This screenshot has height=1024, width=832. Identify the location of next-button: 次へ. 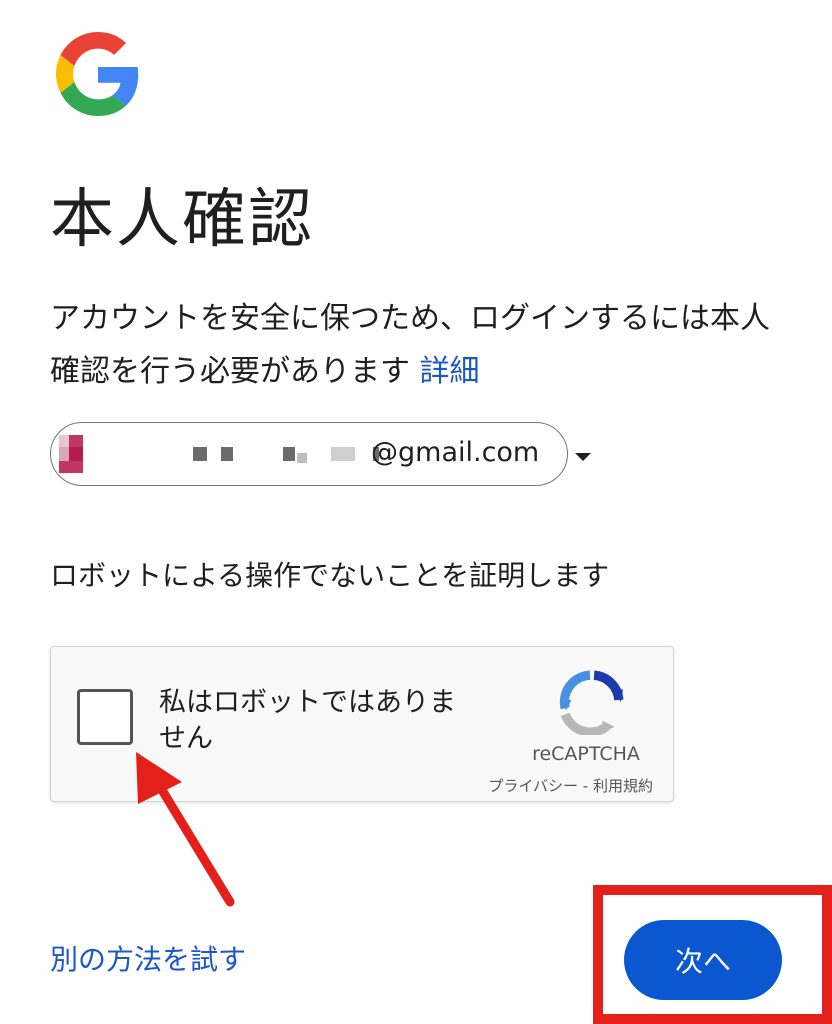
(703, 960).